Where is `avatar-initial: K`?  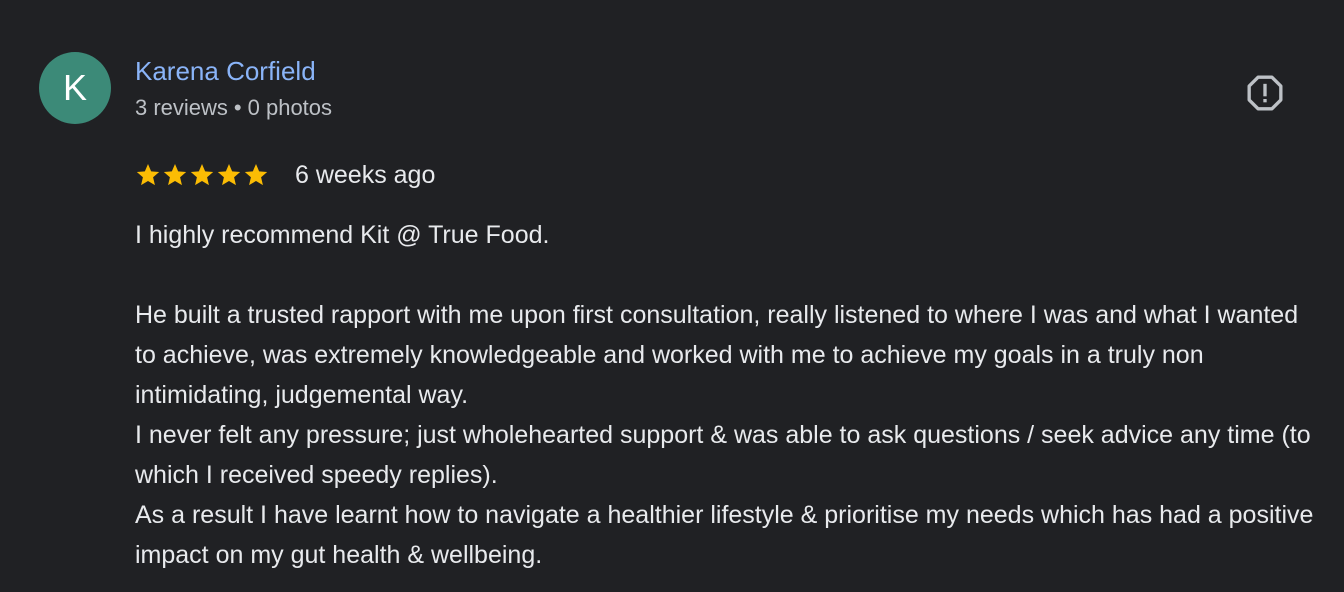
avatar-initial: K is located at coordinates (74, 87).